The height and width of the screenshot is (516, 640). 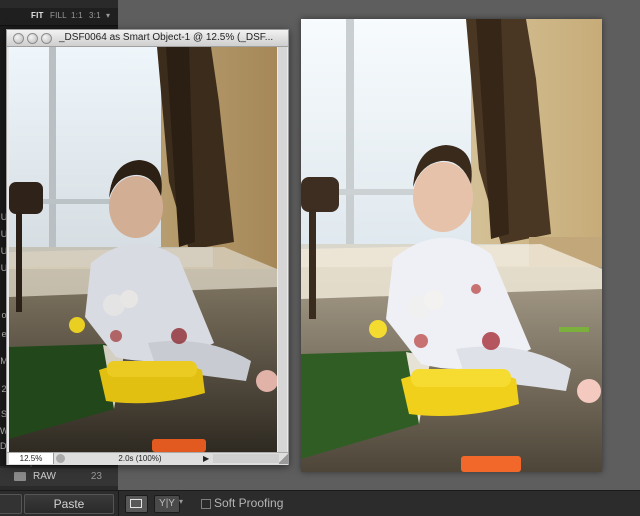 I want to click on zoom-fit-option: FIT, so click(x=37, y=15).